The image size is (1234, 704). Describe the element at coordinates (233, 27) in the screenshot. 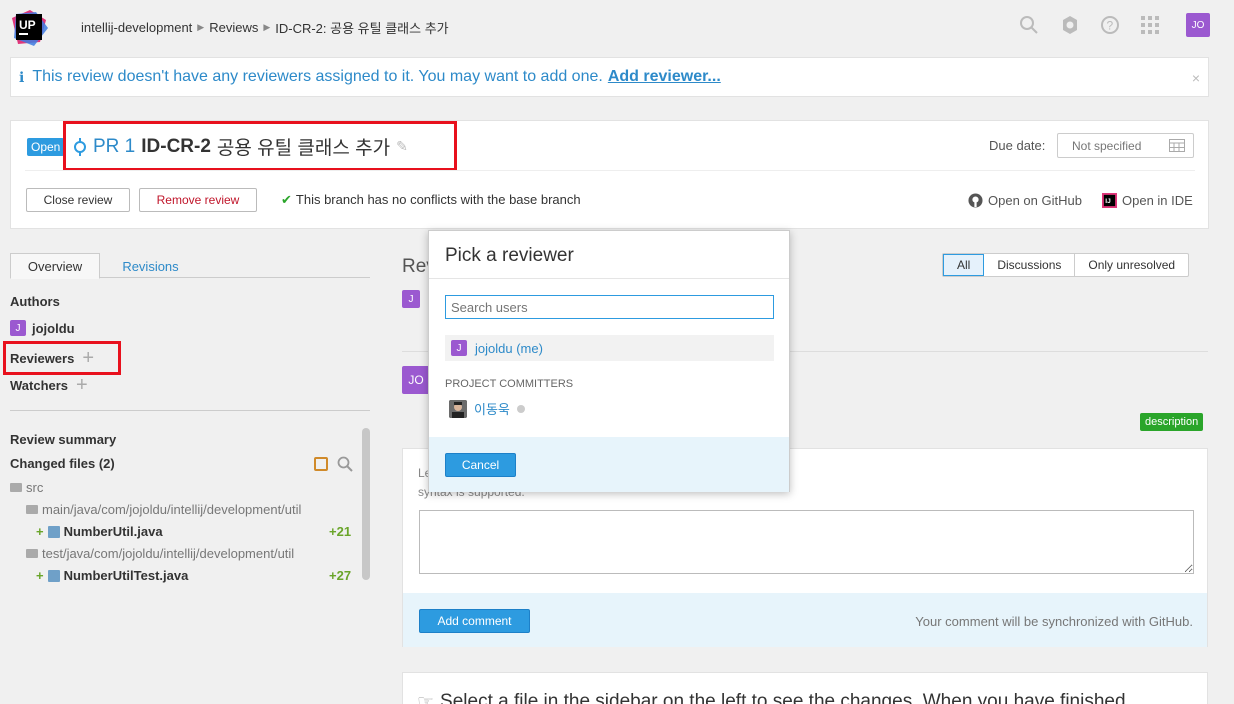

I see `breadcrumb-reviews: Reviews` at that location.